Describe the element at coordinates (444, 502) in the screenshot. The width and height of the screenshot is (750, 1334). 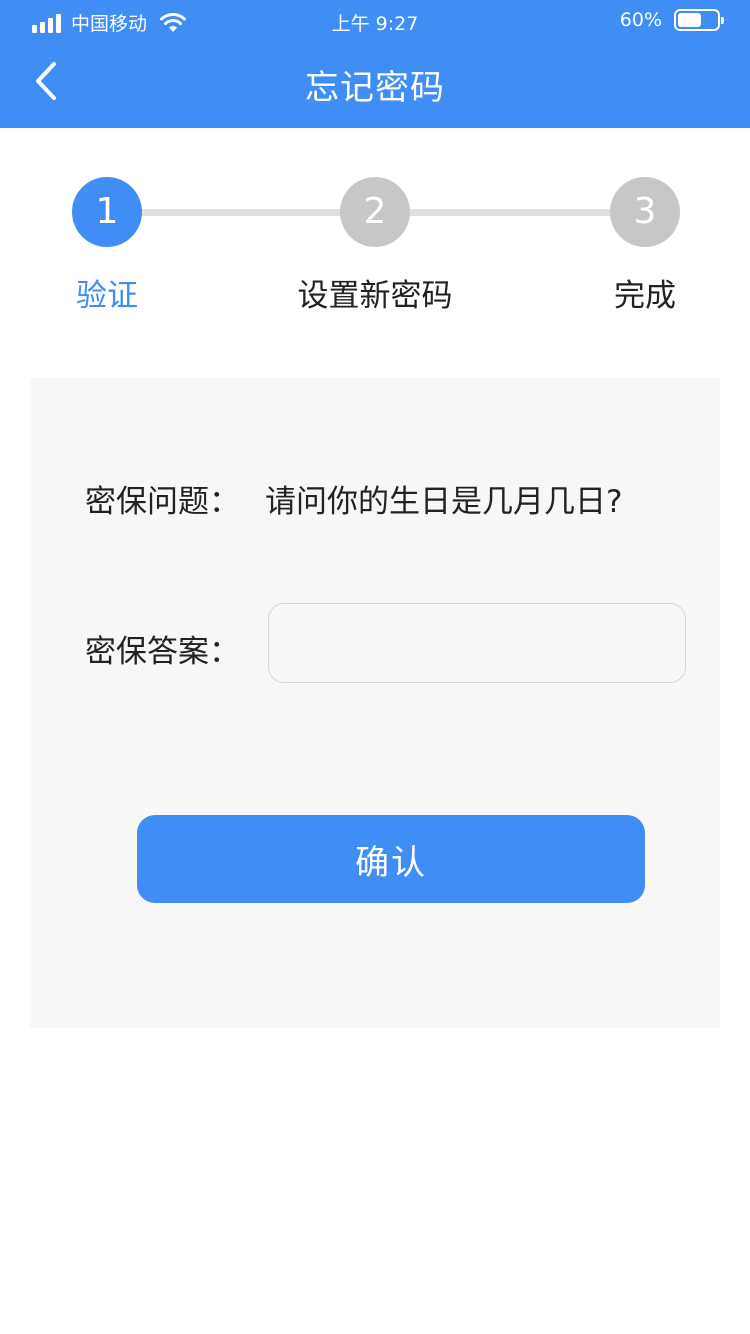
I see `question-text: 请问你的生日是几月几日?` at that location.